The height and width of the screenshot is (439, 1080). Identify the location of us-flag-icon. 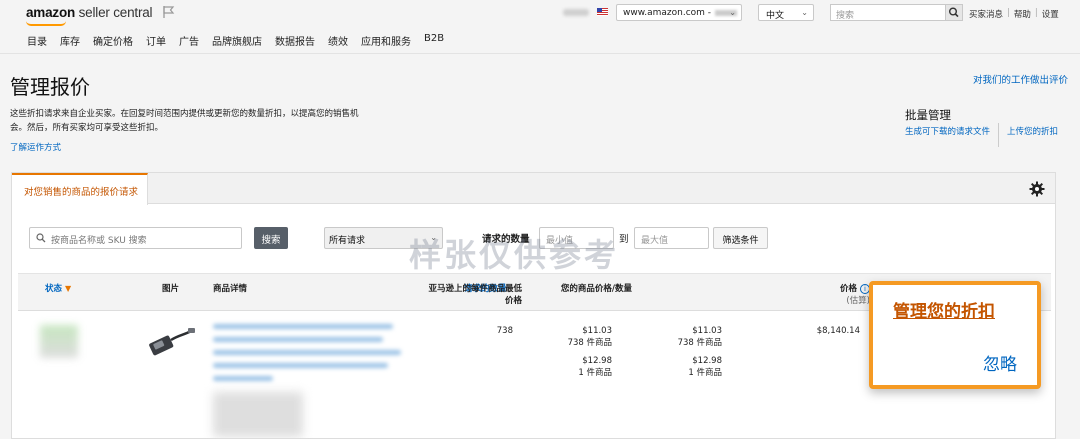
(602, 12).